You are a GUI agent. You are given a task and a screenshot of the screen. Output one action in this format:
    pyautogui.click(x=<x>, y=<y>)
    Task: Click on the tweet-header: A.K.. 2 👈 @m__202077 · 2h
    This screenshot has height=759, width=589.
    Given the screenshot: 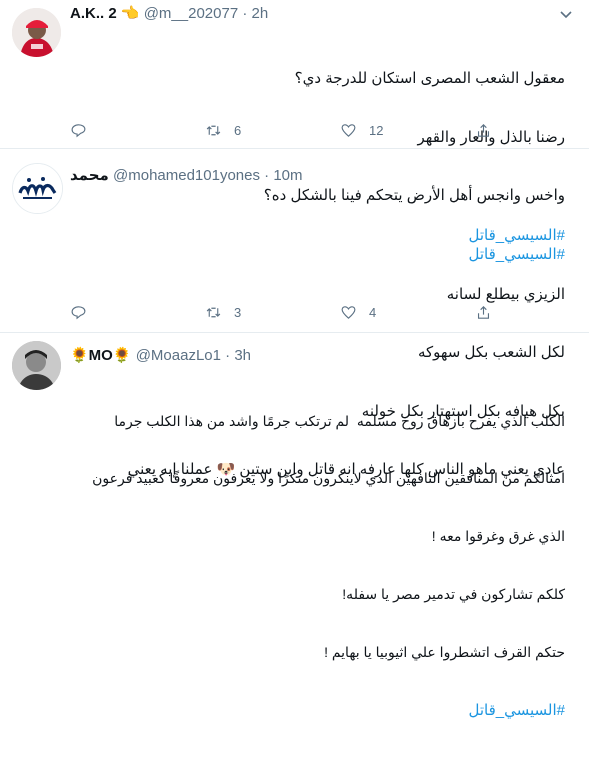 What is the action you would take?
    pyautogui.click(x=169, y=14)
    